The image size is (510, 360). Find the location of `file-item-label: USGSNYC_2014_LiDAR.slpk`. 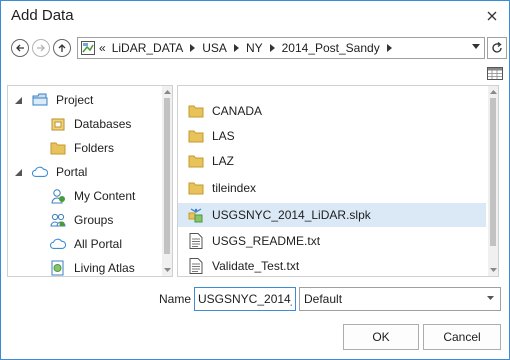

file-item-label: USGSNYC_2014_LiDAR.slpk is located at coordinates (291, 215).